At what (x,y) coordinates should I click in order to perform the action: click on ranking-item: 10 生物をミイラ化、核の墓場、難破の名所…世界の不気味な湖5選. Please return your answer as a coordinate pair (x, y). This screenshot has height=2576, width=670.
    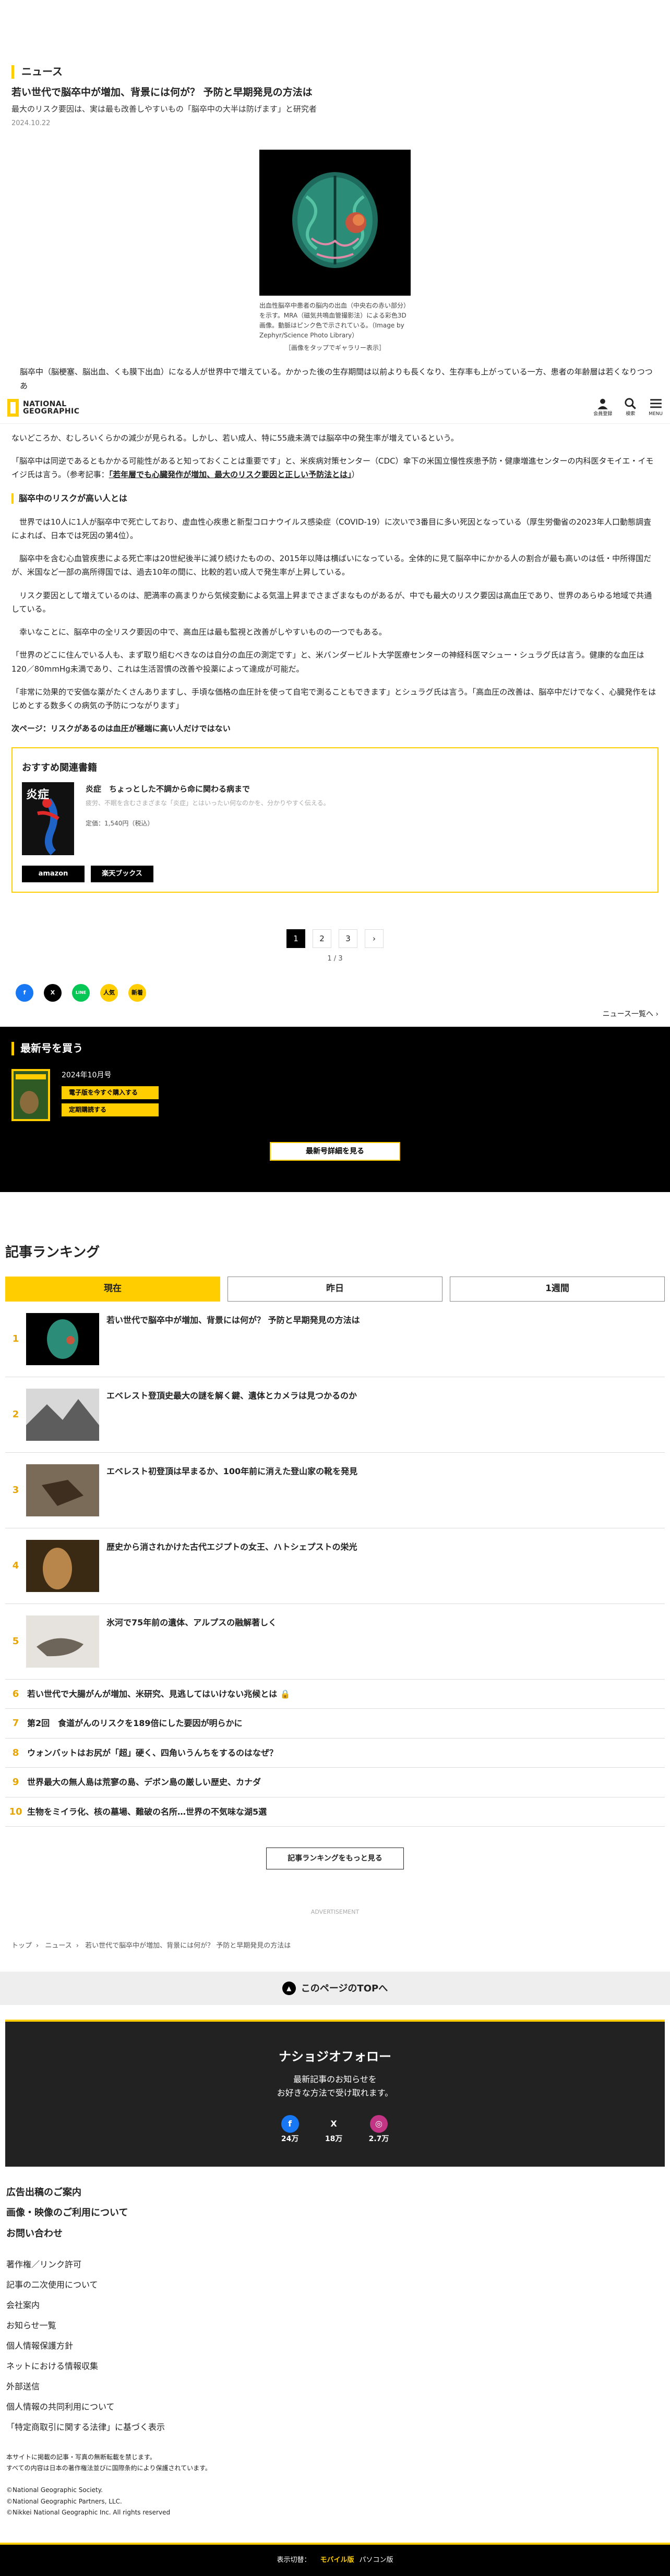
    Looking at the image, I should click on (335, 1812).